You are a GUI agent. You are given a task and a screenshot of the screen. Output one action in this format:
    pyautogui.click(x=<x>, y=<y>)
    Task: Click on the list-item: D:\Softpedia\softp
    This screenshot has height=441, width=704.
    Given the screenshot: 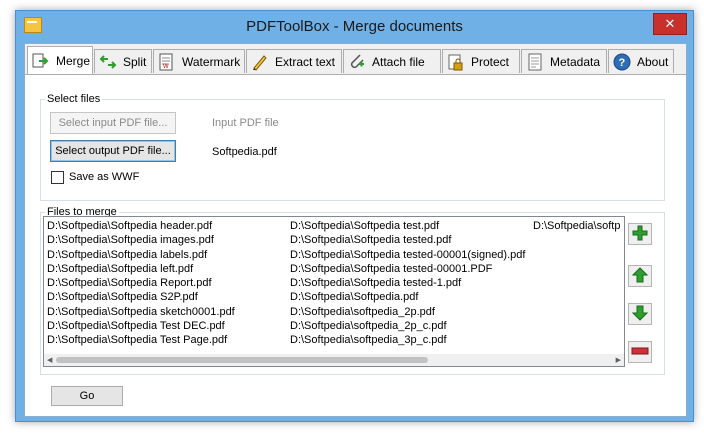 What is the action you would take?
    pyautogui.click(x=576, y=226)
    